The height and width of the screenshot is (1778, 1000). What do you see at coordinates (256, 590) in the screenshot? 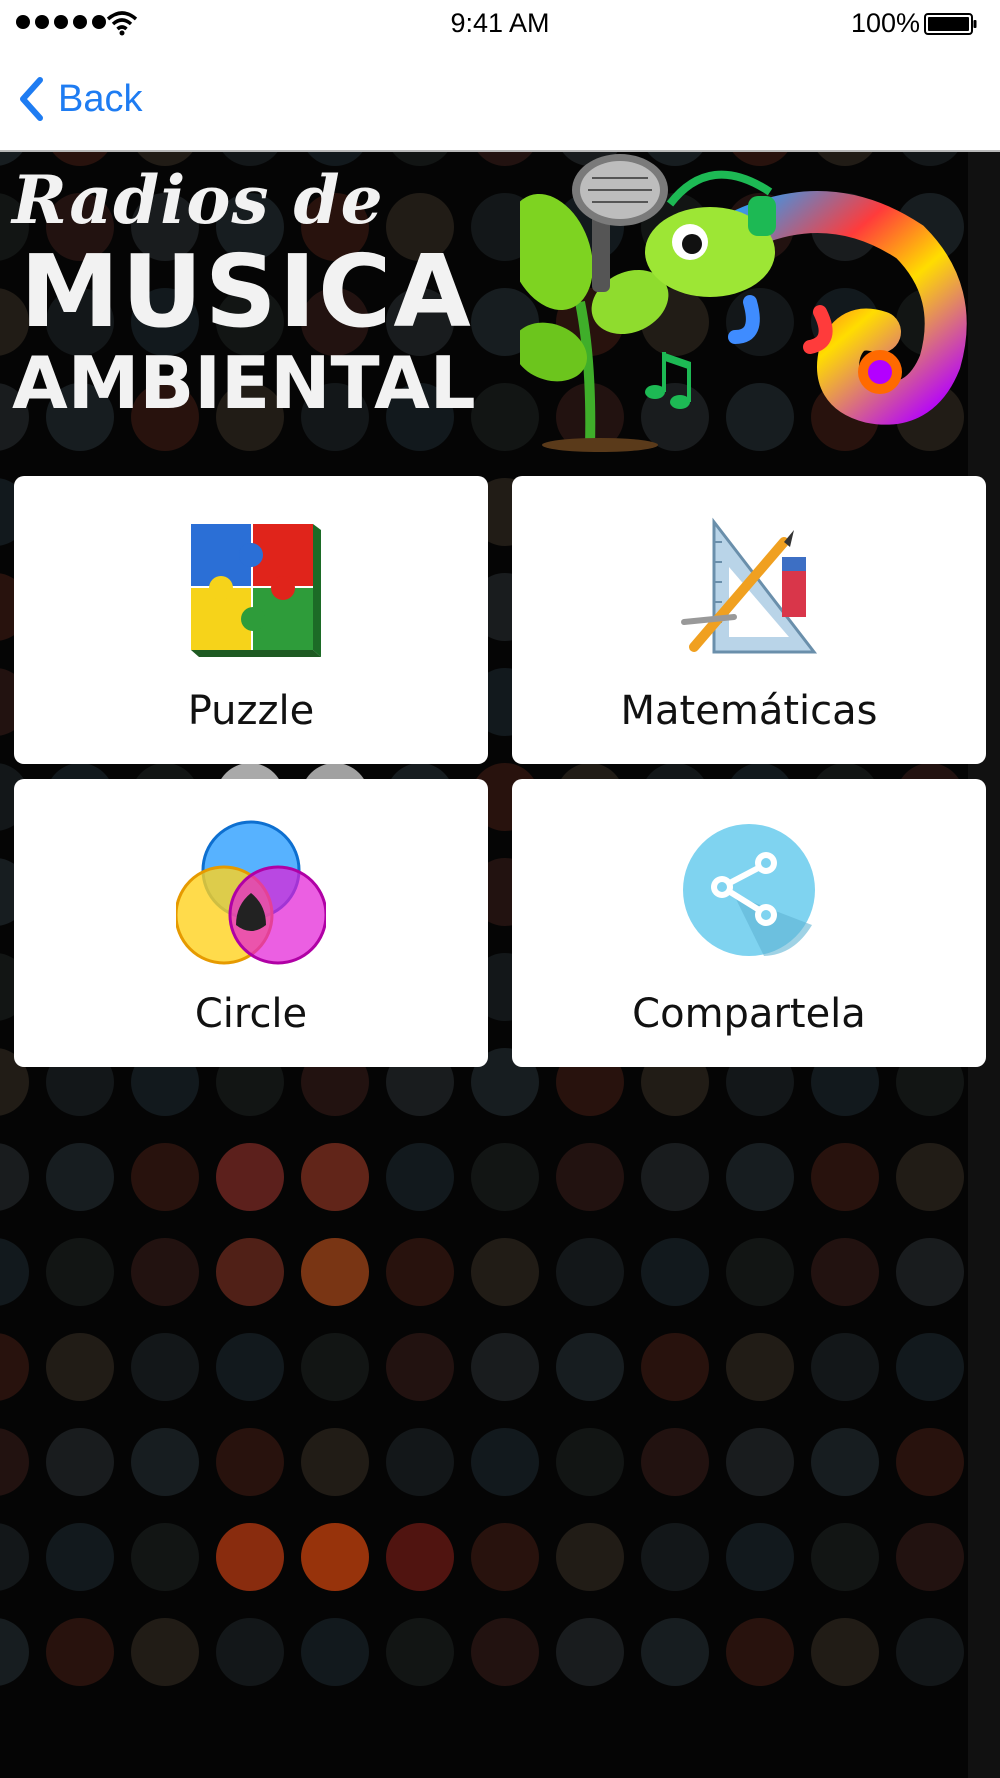
I see `puzzle-icon` at bounding box center [256, 590].